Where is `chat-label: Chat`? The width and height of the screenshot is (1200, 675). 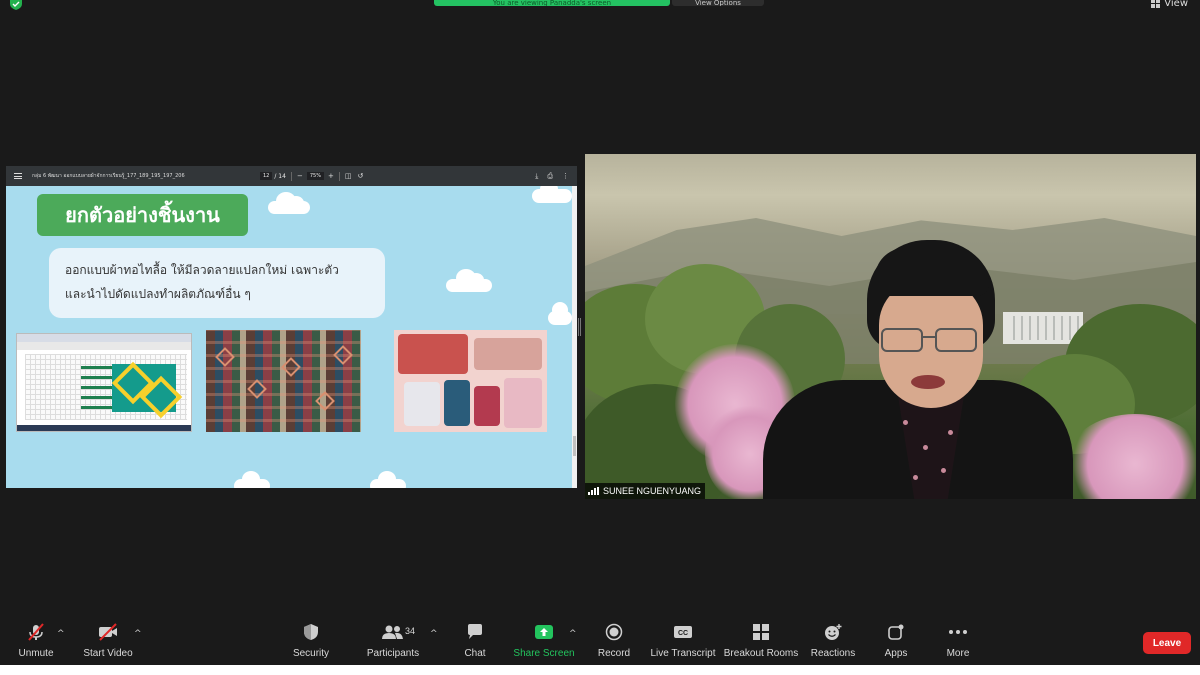
chat-label: Chat is located at coordinates (475, 653).